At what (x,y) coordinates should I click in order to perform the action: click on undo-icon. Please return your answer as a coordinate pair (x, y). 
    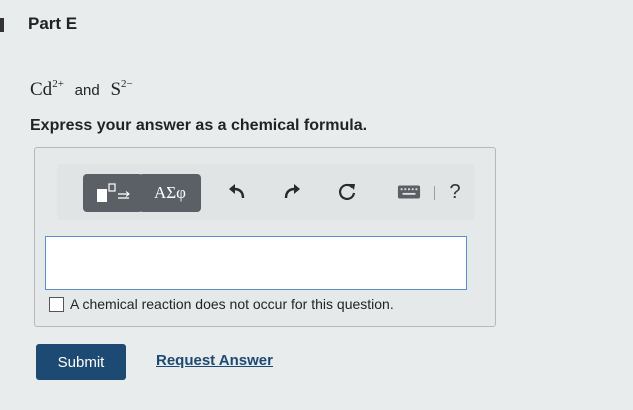
    Looking at the image, I should click on (237, 192).